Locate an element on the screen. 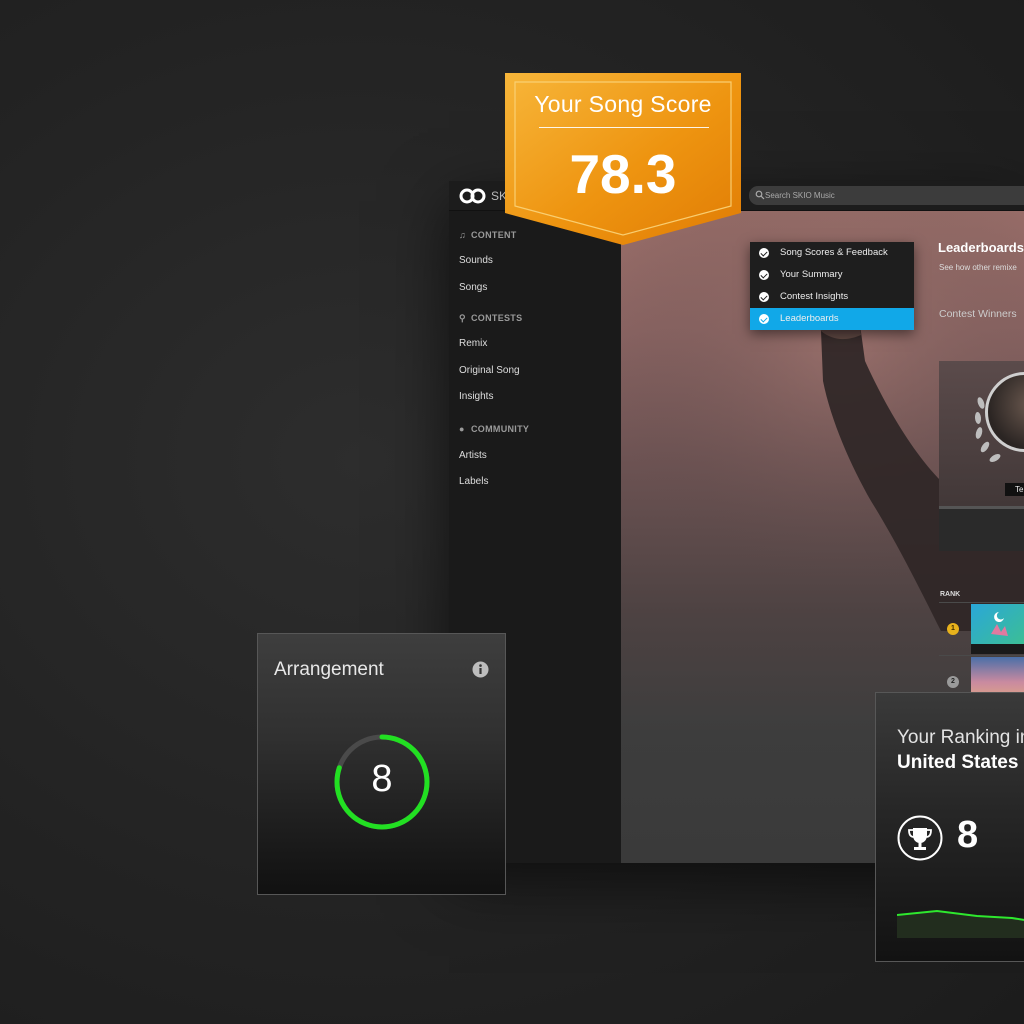  sidebar-item-labels: Labels is located at coordinates (473, 481).